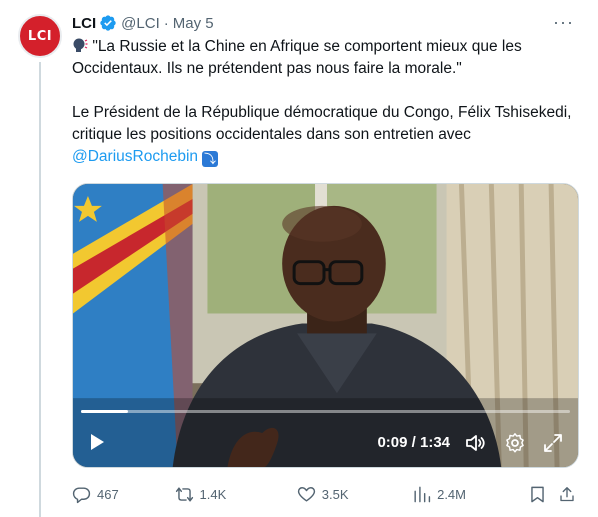  I want to click on play-icon, so click(97, 442).